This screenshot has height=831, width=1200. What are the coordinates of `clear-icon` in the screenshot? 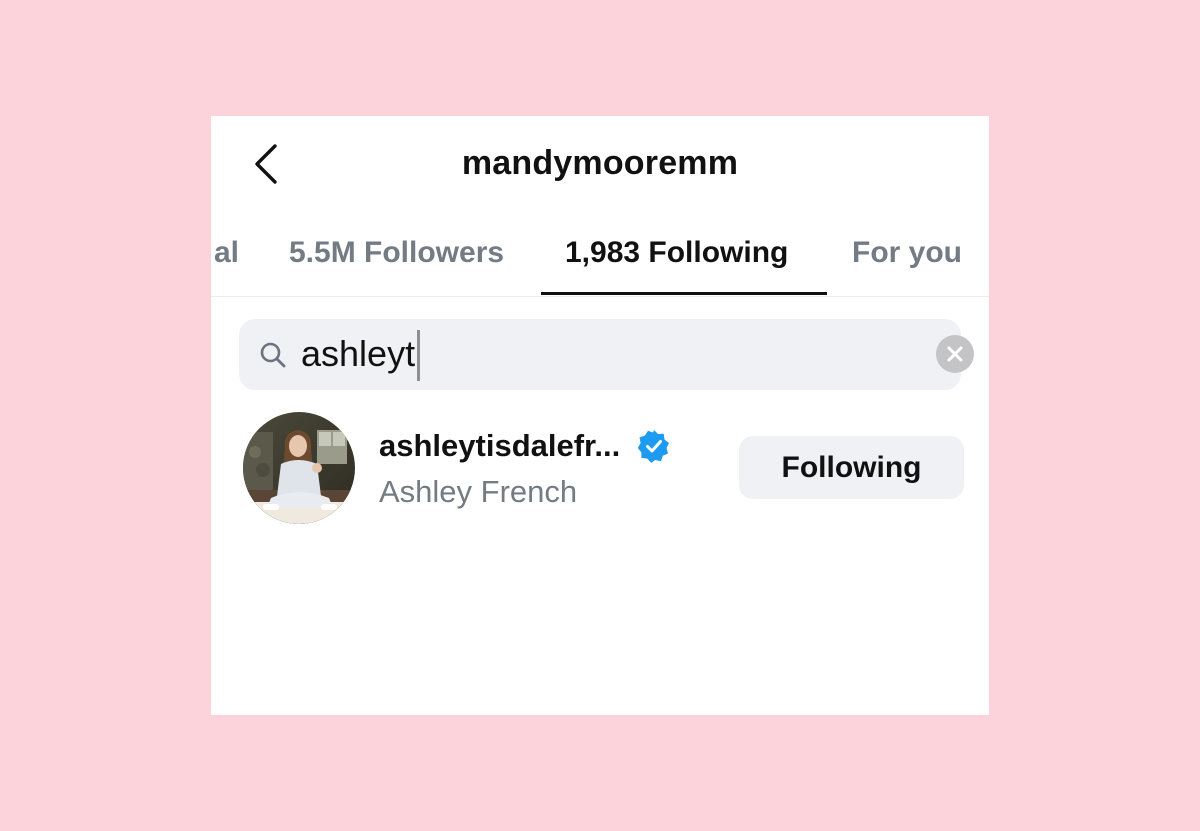 It's located at (955, 354).